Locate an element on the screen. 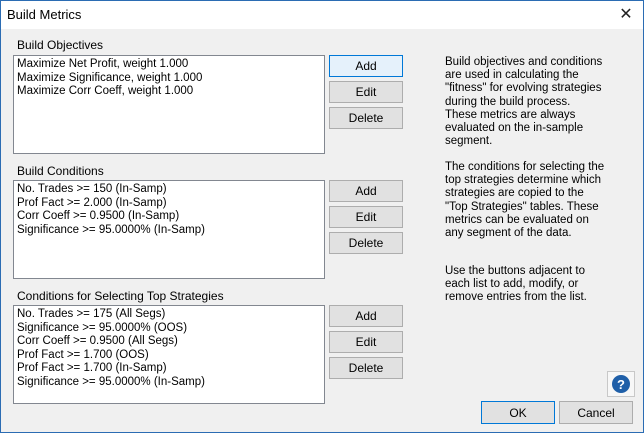  list-item: Prof Fact >= 1.700 (OOS) is located at coordinates (169, 356).